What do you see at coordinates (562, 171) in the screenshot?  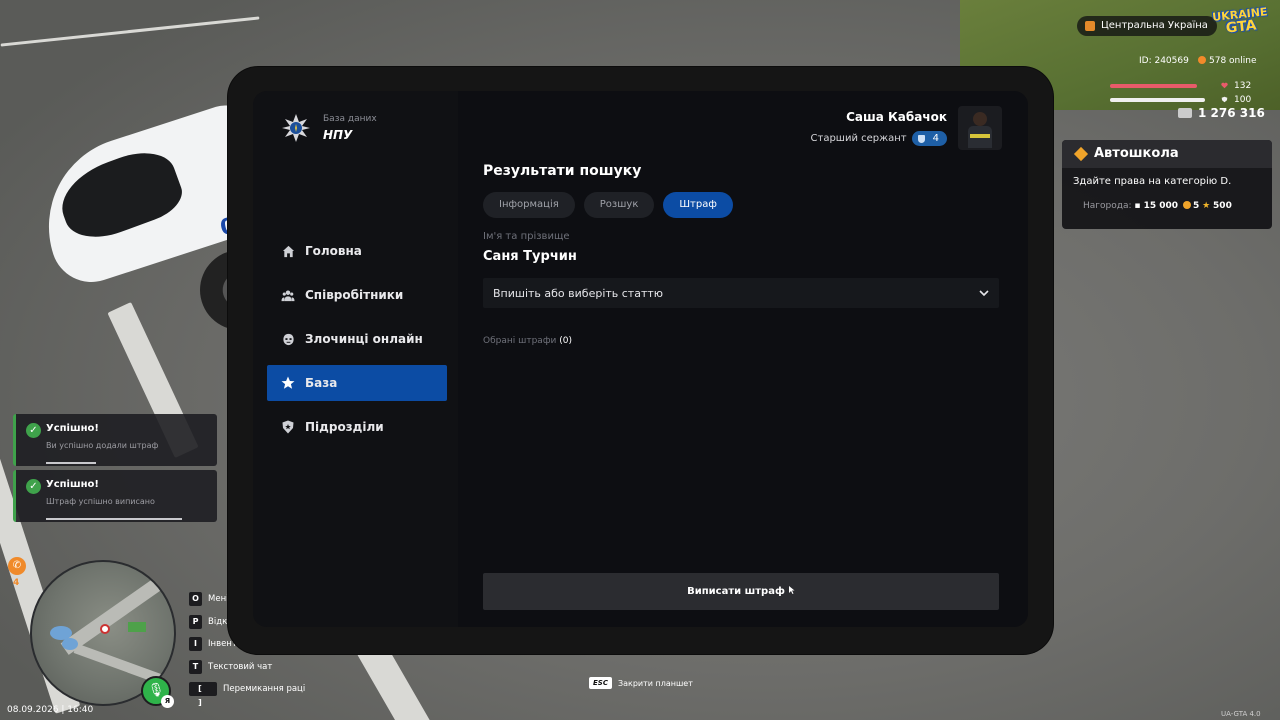 I see `page-title: Результати пошуку` at bounding box center [562, 171].